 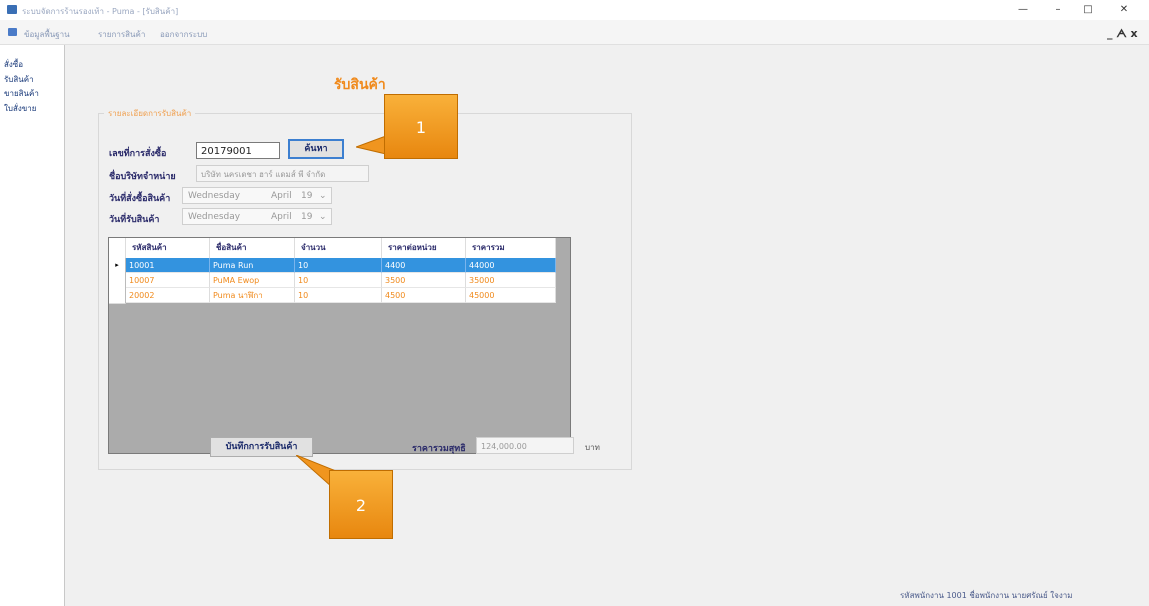 What do you see at coordinates (511, 280) in the screenshot?
I see `cell-total: 35000` at bounding box center [511, 280].